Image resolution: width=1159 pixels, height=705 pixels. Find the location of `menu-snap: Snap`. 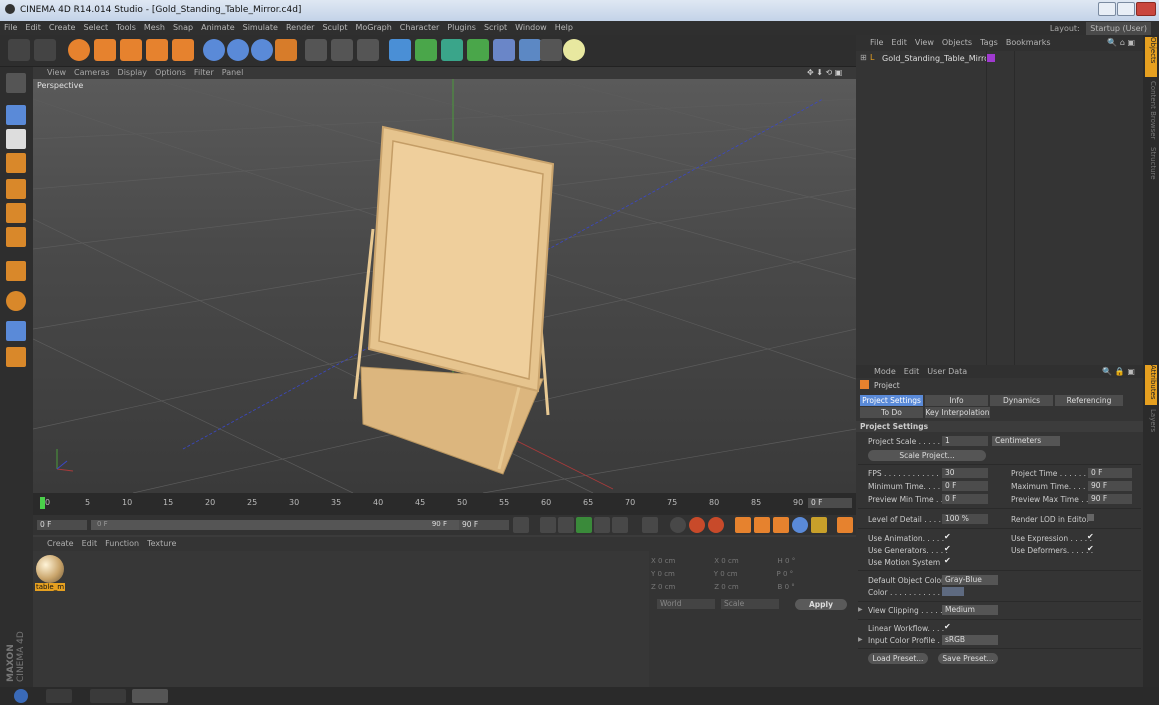

menu-snap: Snap is located at coordinates (183, 28).